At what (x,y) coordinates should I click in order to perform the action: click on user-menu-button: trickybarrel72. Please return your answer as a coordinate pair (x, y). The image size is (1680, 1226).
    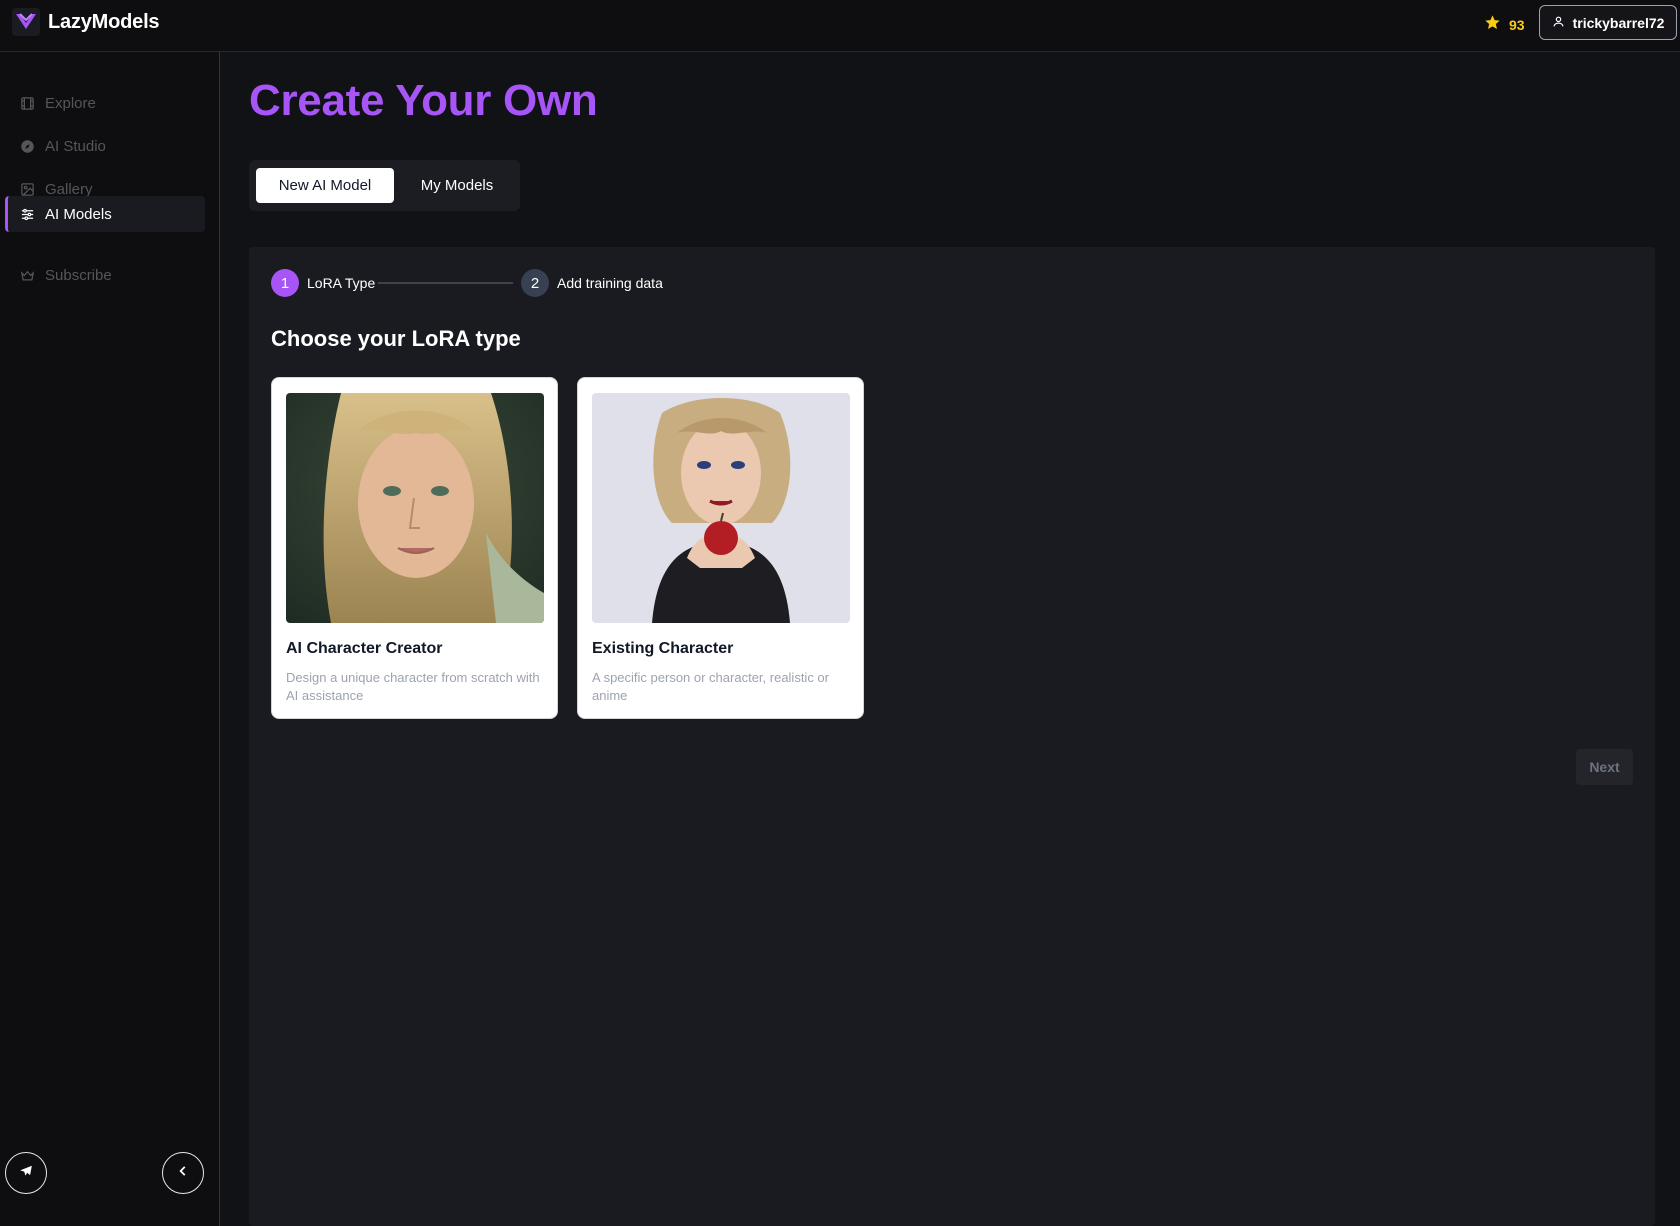
    Looking at the image, I should click on (1608, 22).